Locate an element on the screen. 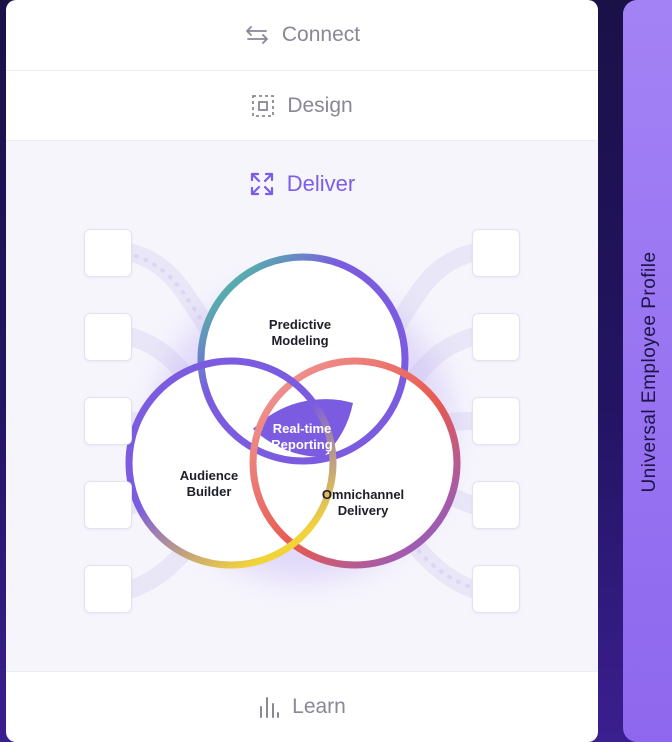  venn-top-line2: Modeling is located at coordinates (299, 340).